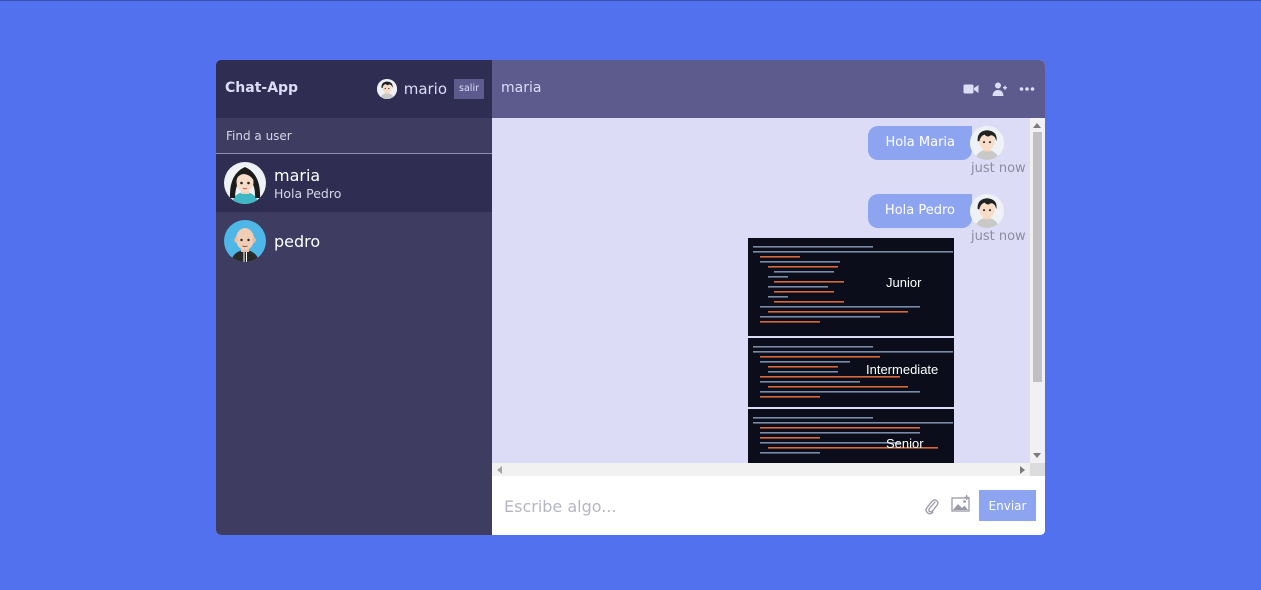  I want to click on message-bubble: Hola Maria, so click(920, 143).